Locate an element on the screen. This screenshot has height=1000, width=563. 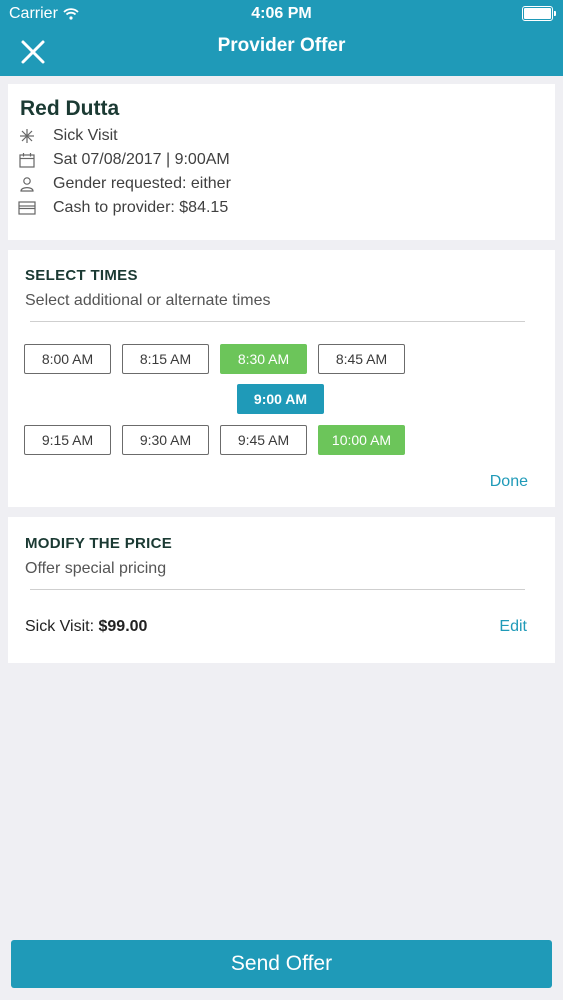
datetime-row: Sat 07/08/2017 | 9:00AM is located at coordinates (124, 160).